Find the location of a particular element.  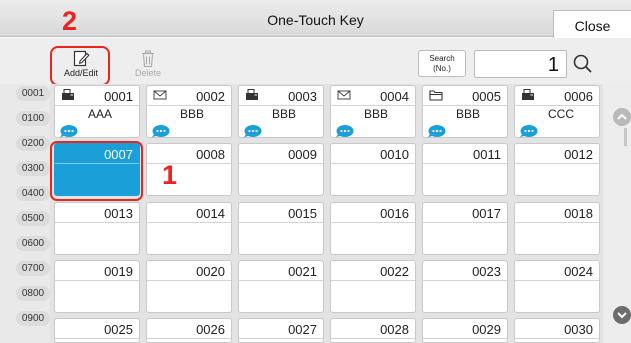

one-touch-key-0004: 0004 BBB is located at coordinates (373, 111).